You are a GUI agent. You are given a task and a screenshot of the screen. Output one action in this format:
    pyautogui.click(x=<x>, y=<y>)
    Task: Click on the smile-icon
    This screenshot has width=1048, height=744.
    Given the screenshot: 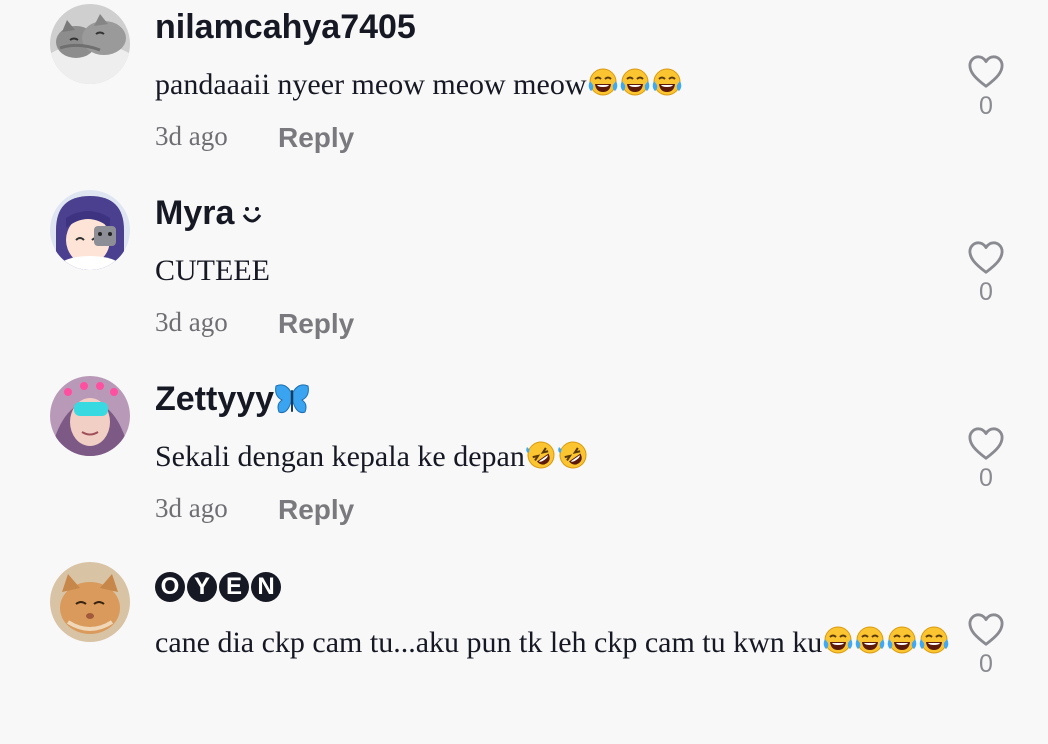 What is the action you would take?
    pyautogui.click(x=252, y=215)
    